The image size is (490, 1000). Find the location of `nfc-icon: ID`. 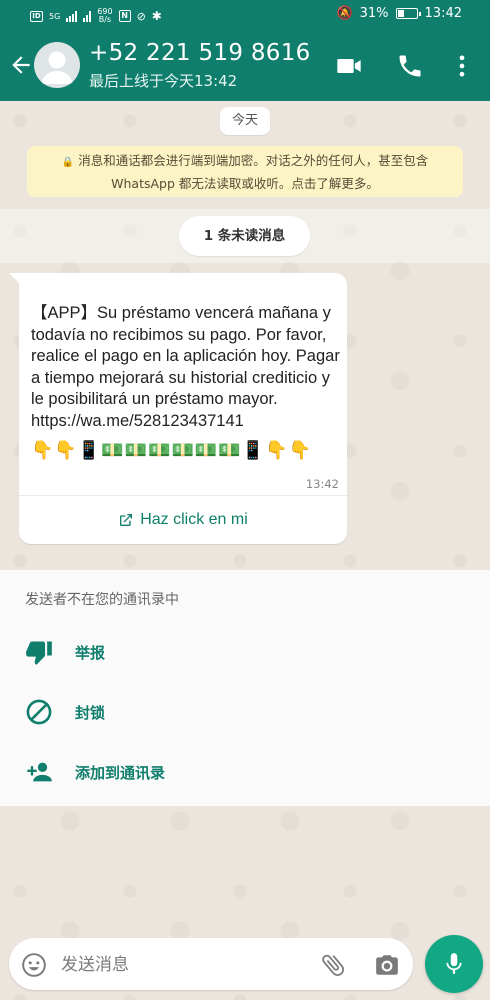

nfc-icon: ID is located at coordinates (36, 16).